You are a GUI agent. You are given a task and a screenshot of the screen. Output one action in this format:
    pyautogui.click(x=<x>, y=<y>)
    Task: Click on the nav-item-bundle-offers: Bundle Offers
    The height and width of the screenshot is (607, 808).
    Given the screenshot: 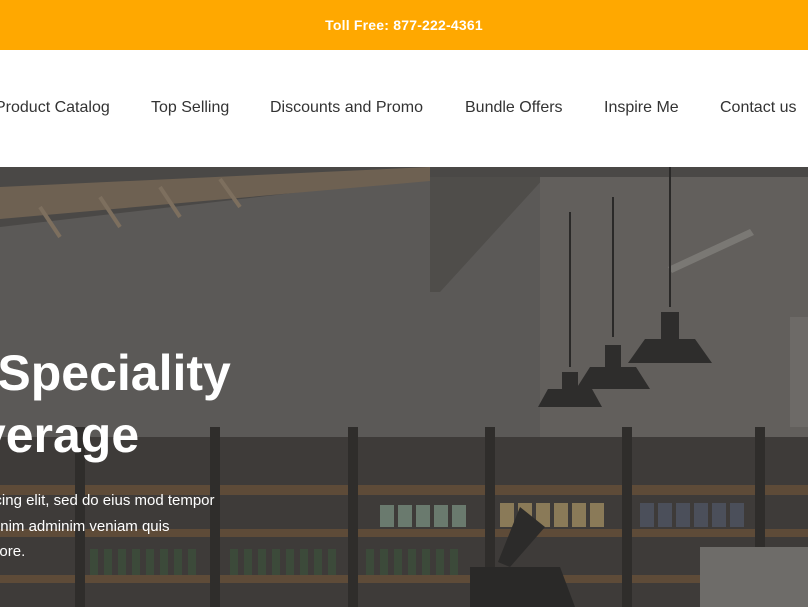 What is the action you would take?
    pyautogui.click(x=514, y=108)
    